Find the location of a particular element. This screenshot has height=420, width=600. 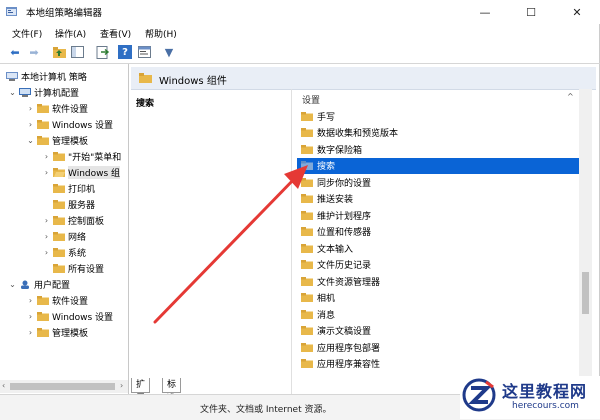

watermark-logo is located at coordinates (479, 395).